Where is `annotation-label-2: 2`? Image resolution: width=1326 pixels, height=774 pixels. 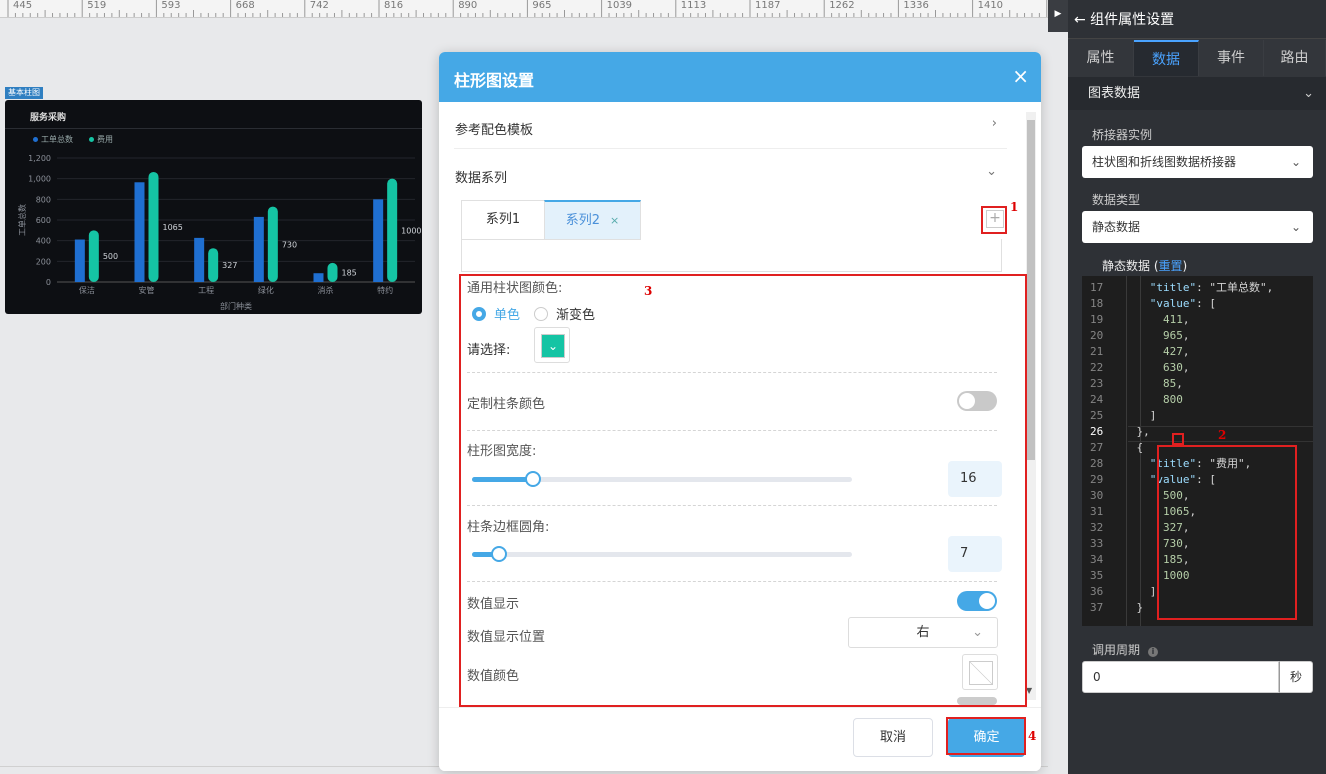
annotation-label-2: 2 is located at coordinates (1222, 435).